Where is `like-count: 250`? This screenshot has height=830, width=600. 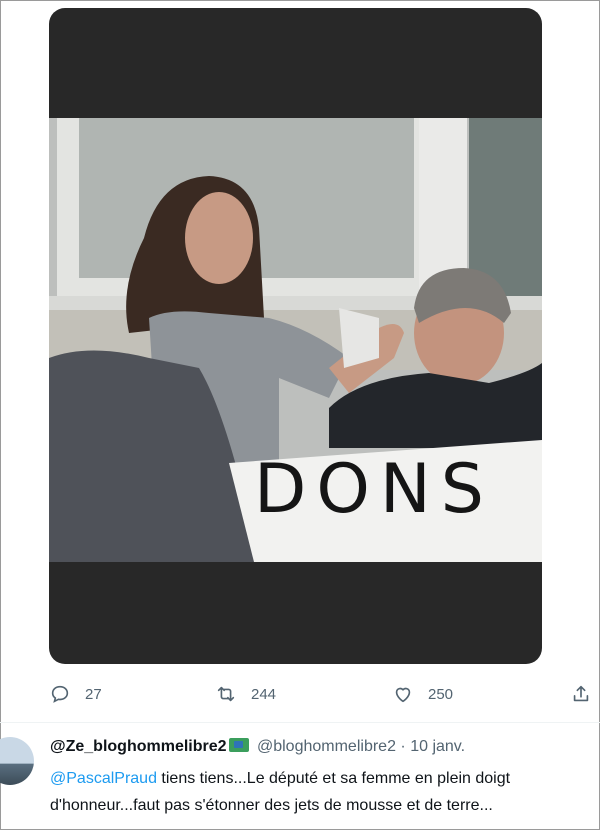 like-count: 250 is located at coordinates (441, 694).